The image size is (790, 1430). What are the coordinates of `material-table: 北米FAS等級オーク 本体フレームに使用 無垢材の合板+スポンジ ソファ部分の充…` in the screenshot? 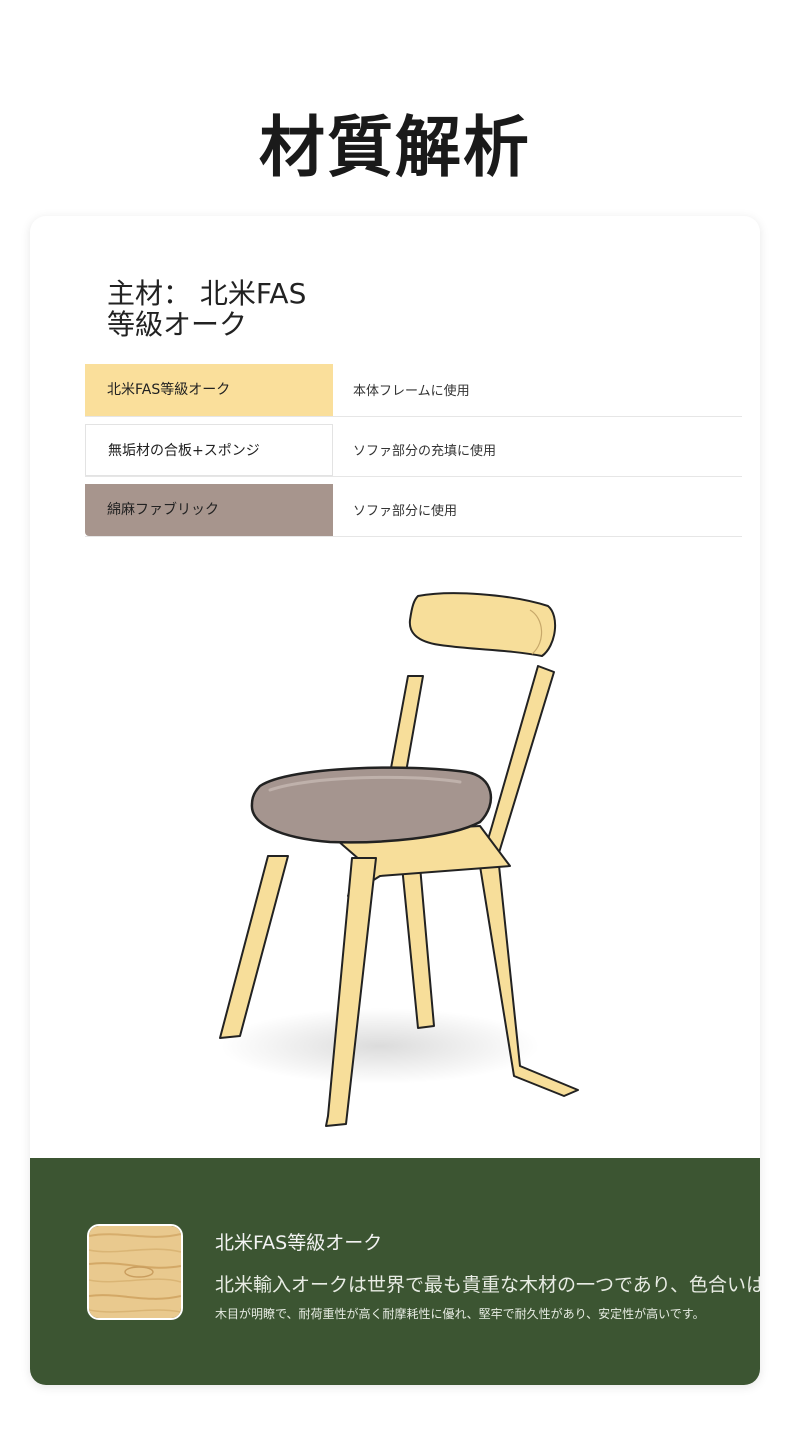 It's located at (413, 450).